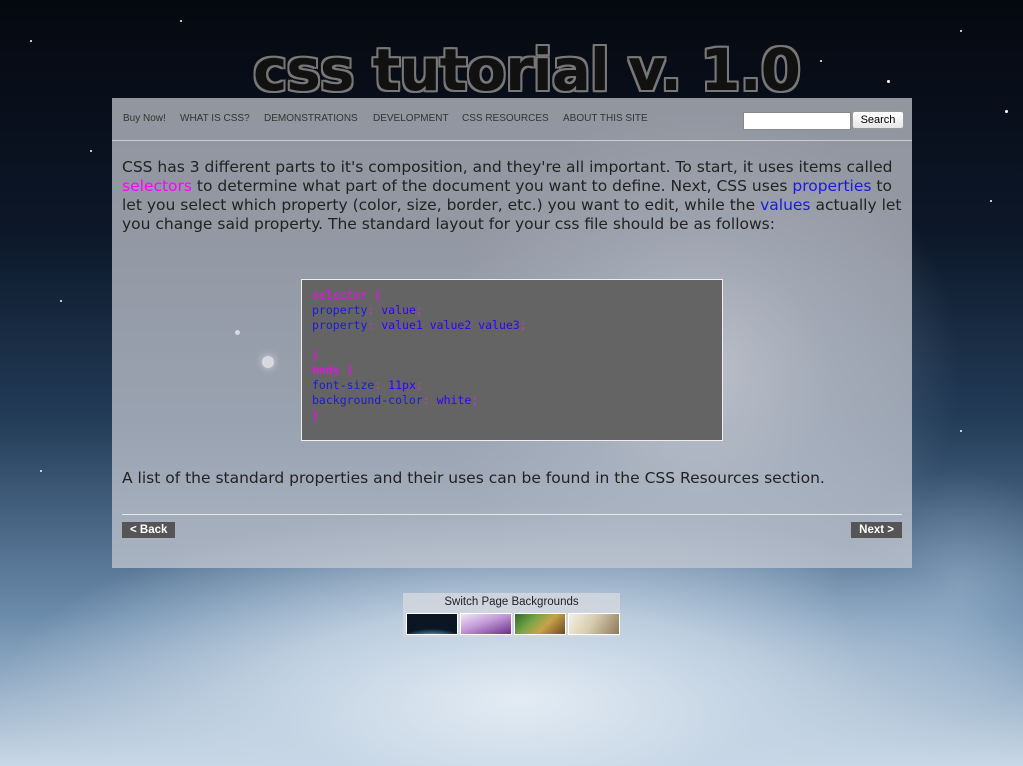  I want to click on code-line: selector {, so click(512, 295).